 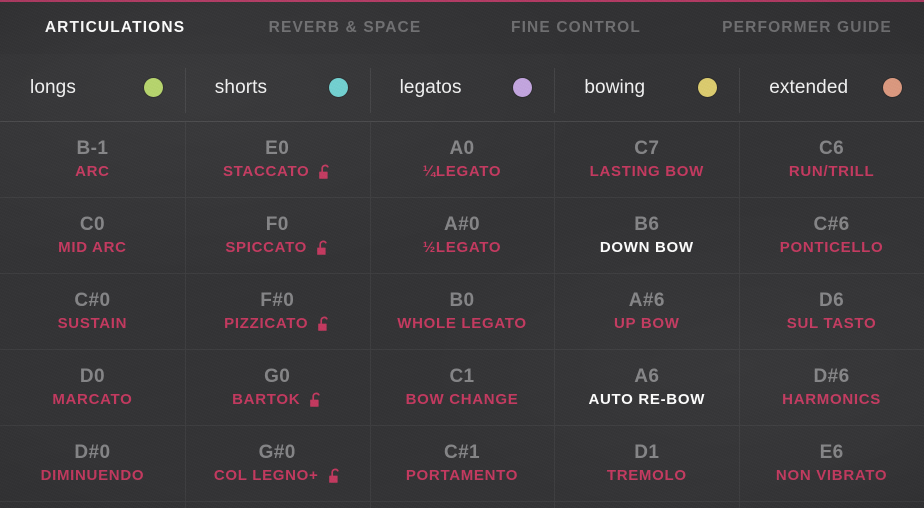 What do you see at coordinates (53, 87) in the screenshot?
I see `group-label: longs` at bounding box center [53, 87].